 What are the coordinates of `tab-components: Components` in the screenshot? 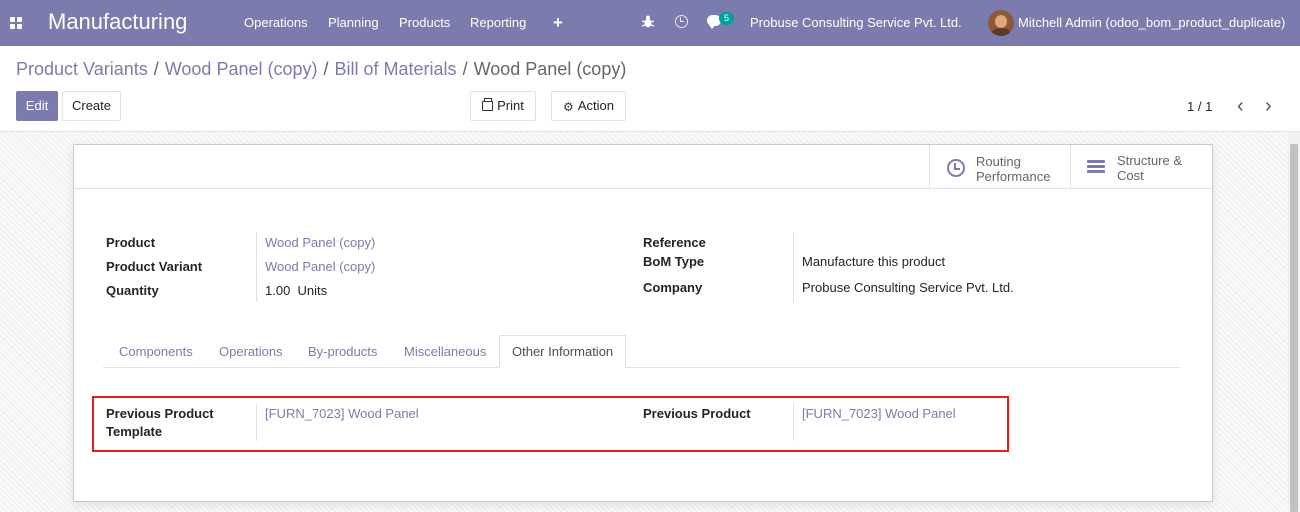 It's located at (156, 351).